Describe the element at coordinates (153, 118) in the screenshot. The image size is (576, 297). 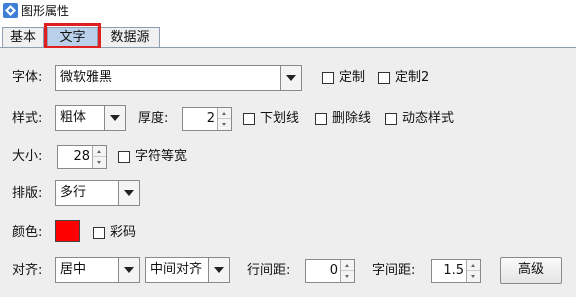
I see `thickness-label: 厚度:` at that location.